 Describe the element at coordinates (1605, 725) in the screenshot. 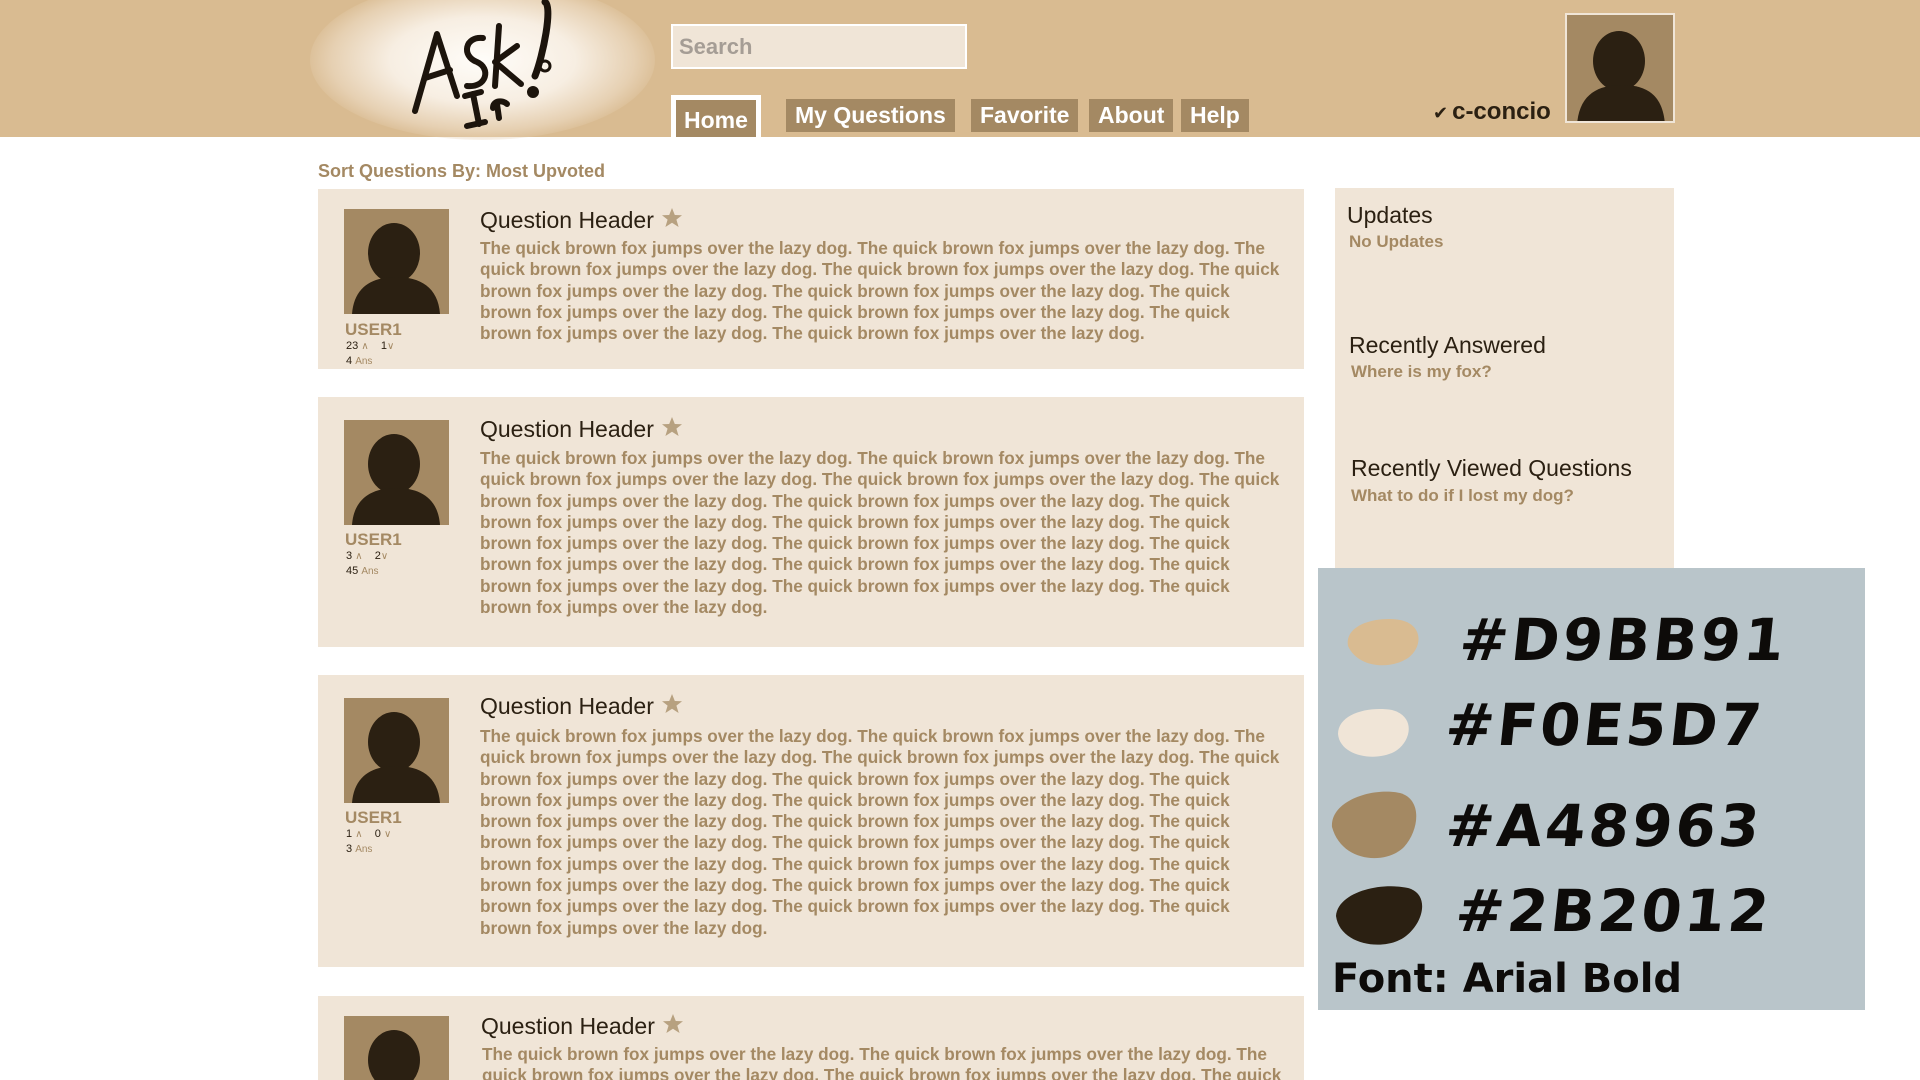

I see `hex-label: #F0E5D7` at that location.